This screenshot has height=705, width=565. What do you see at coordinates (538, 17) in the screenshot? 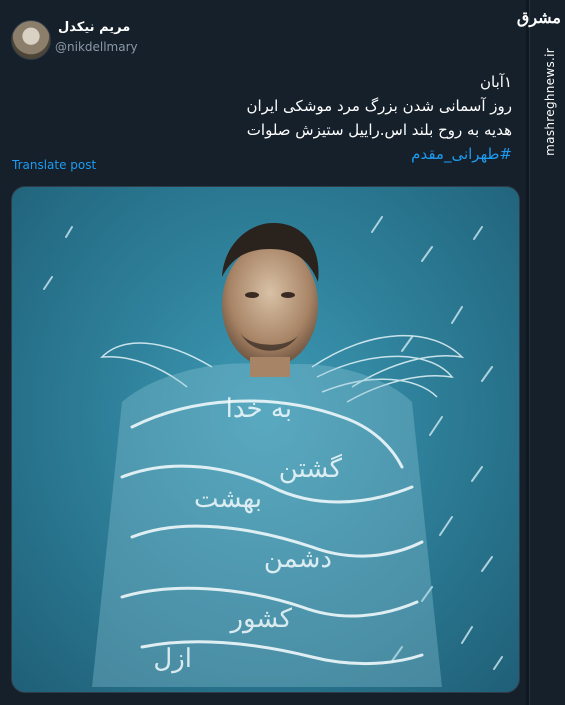
I see `mashregh-logo: مشرق` at bounding box center [538, 17].